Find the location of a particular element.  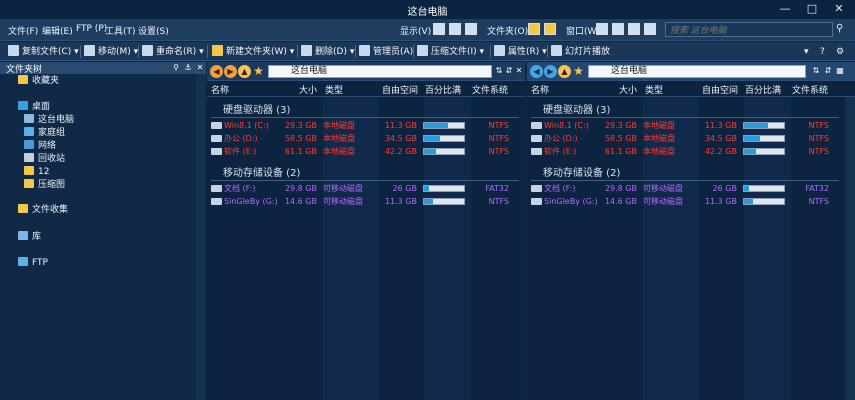

dual-pane-icon is located at coordinates (618, 29).